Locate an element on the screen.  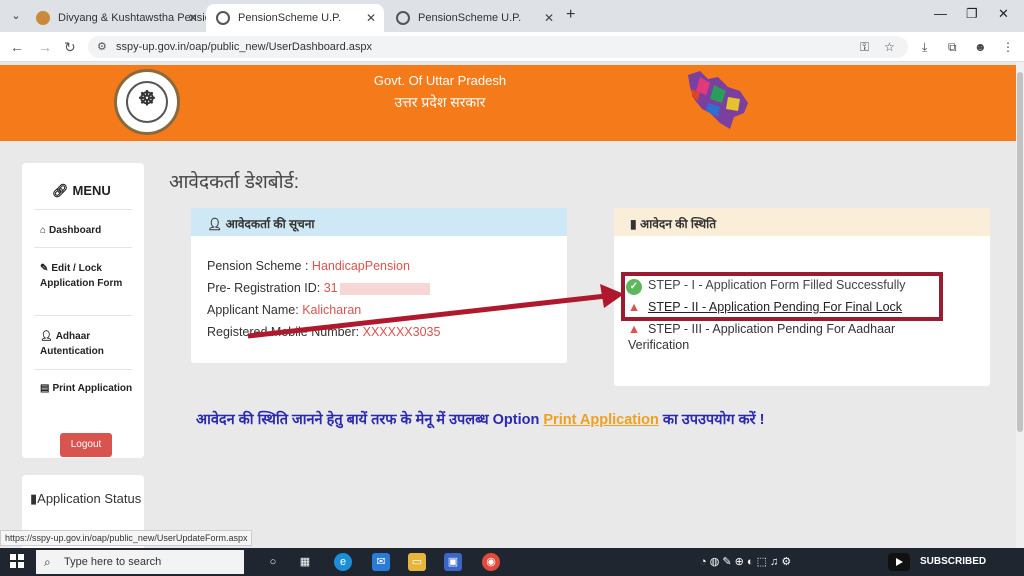
site-favicon-icon is located at coordinates (43, 18).